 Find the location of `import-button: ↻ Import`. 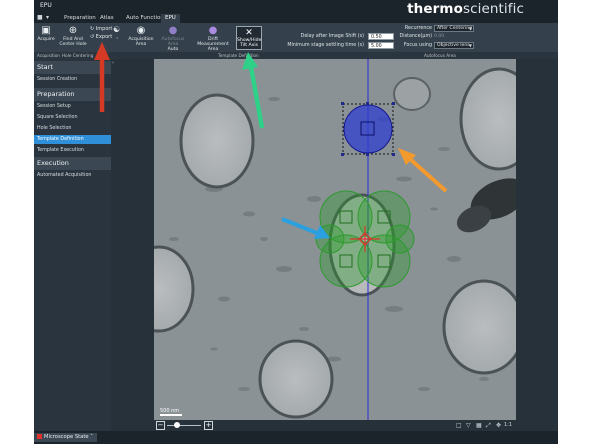

import-button: ↻ Import is located at coordinates (101, 29).